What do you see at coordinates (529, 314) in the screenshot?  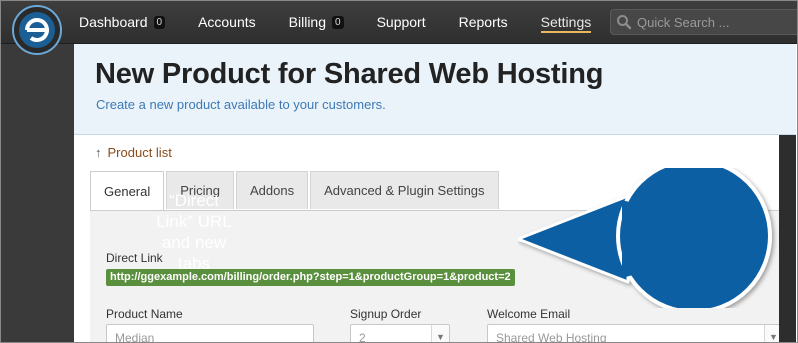 I see `welcome-email-label: Welcome Email` at bounding box center [529, 314].